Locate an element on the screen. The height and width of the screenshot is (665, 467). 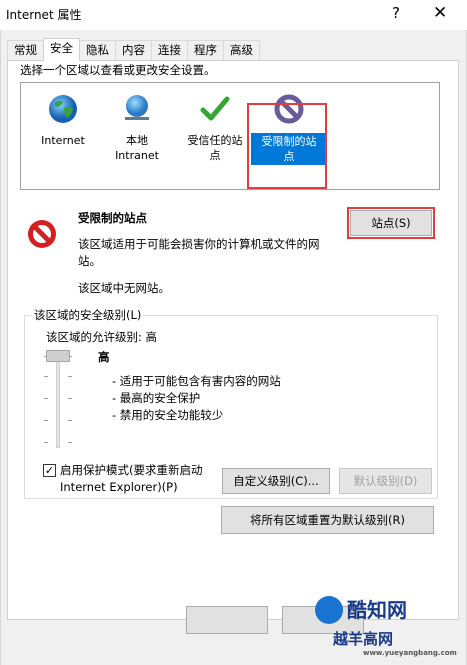
checkmark-icon is located at coordinates (215, 108).